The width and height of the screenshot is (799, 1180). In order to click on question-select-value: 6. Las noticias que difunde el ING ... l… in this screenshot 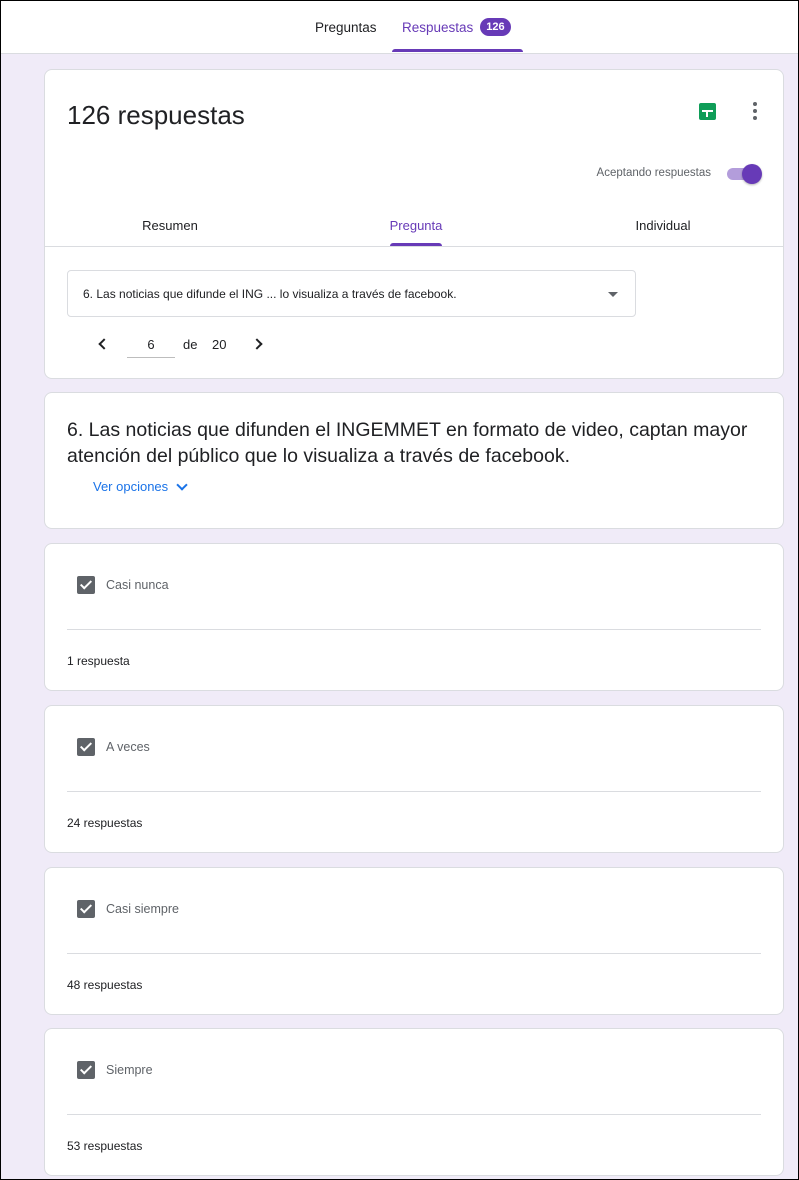, I will do `click(270, 294)`.